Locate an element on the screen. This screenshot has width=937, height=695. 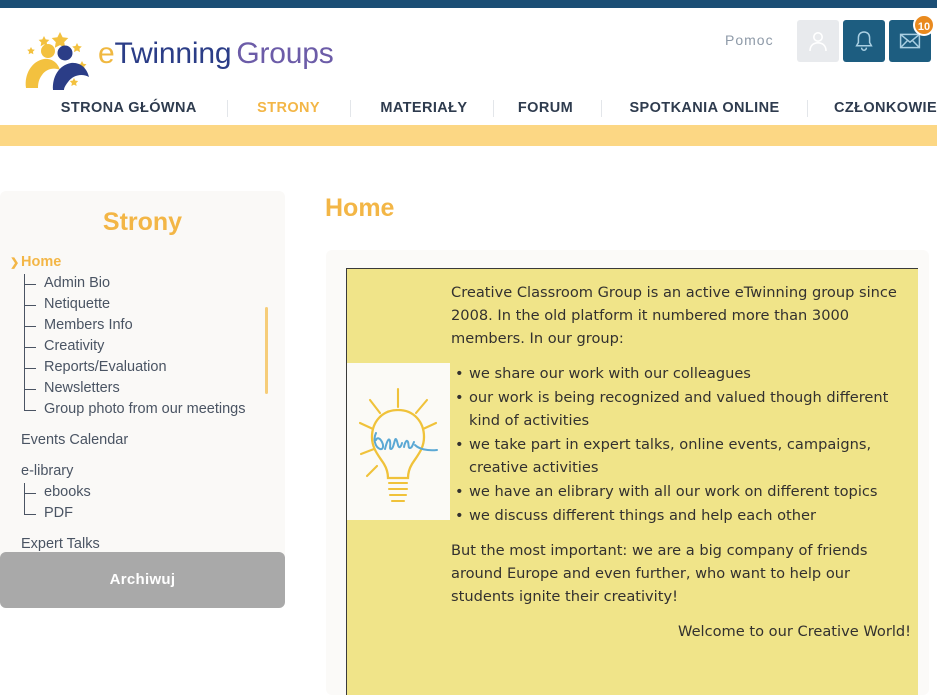
etwinning-people-stars-logo-icon is located at coordinates (57, 61).